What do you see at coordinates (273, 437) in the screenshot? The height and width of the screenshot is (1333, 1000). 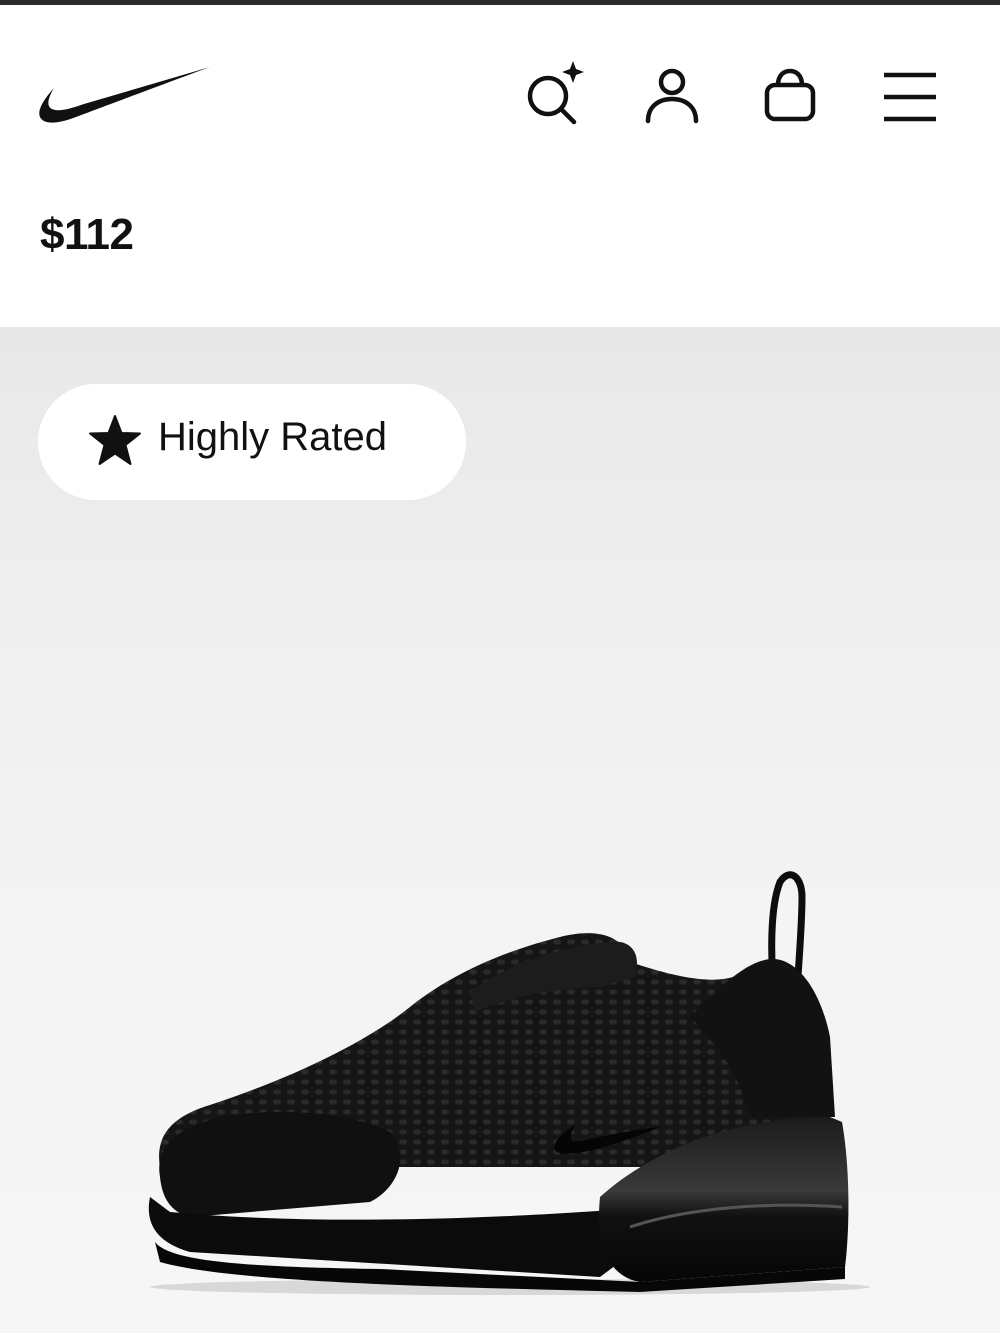 I see `badge-label: Highly Rated` at bounding box center [273, 437].